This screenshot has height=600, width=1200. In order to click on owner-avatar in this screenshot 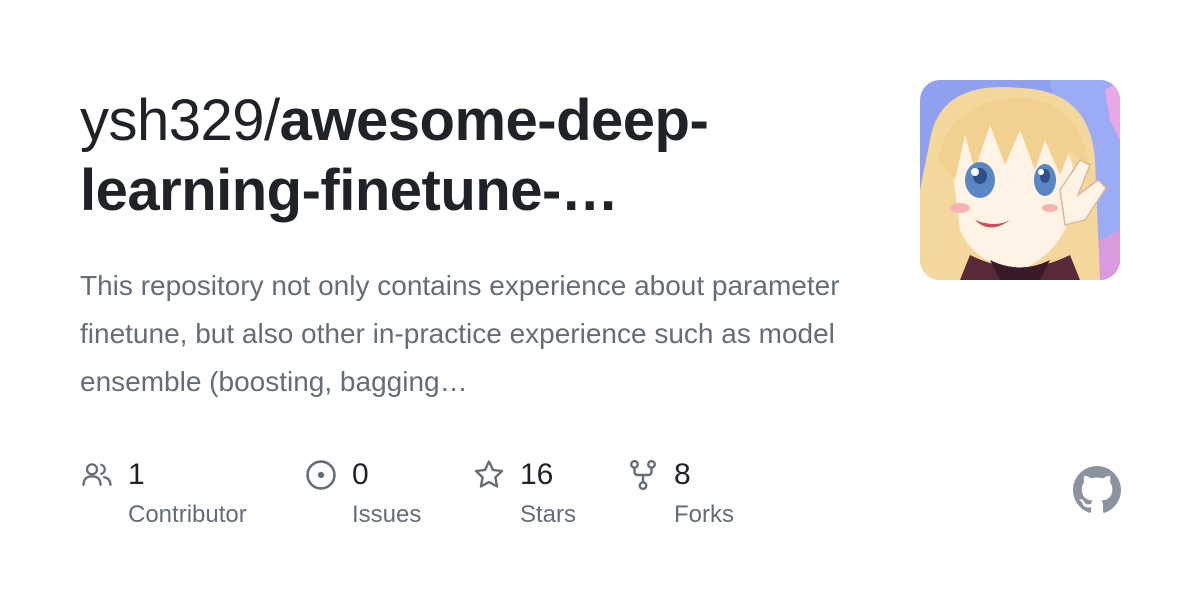, I will do `click(1020, 180)`.